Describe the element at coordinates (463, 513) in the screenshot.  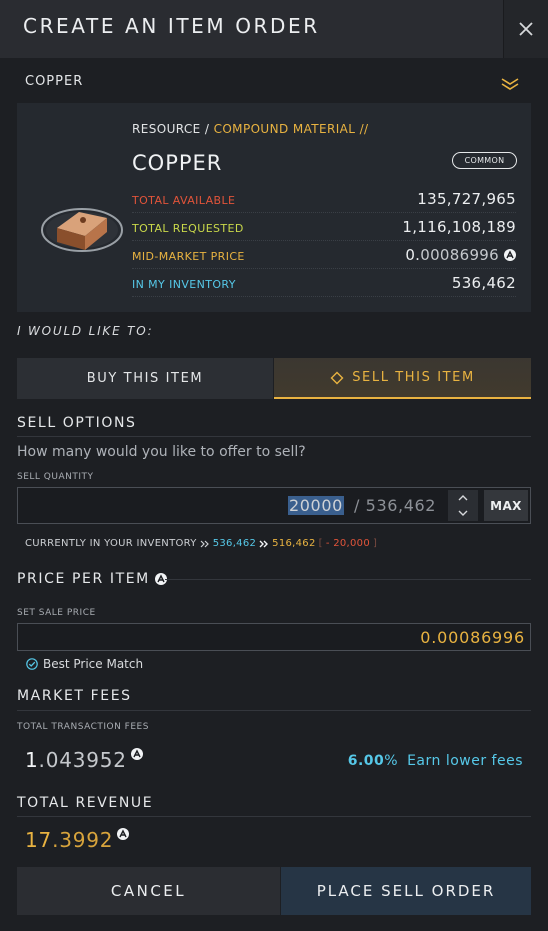
I see `arrow-down-icon` at that location.